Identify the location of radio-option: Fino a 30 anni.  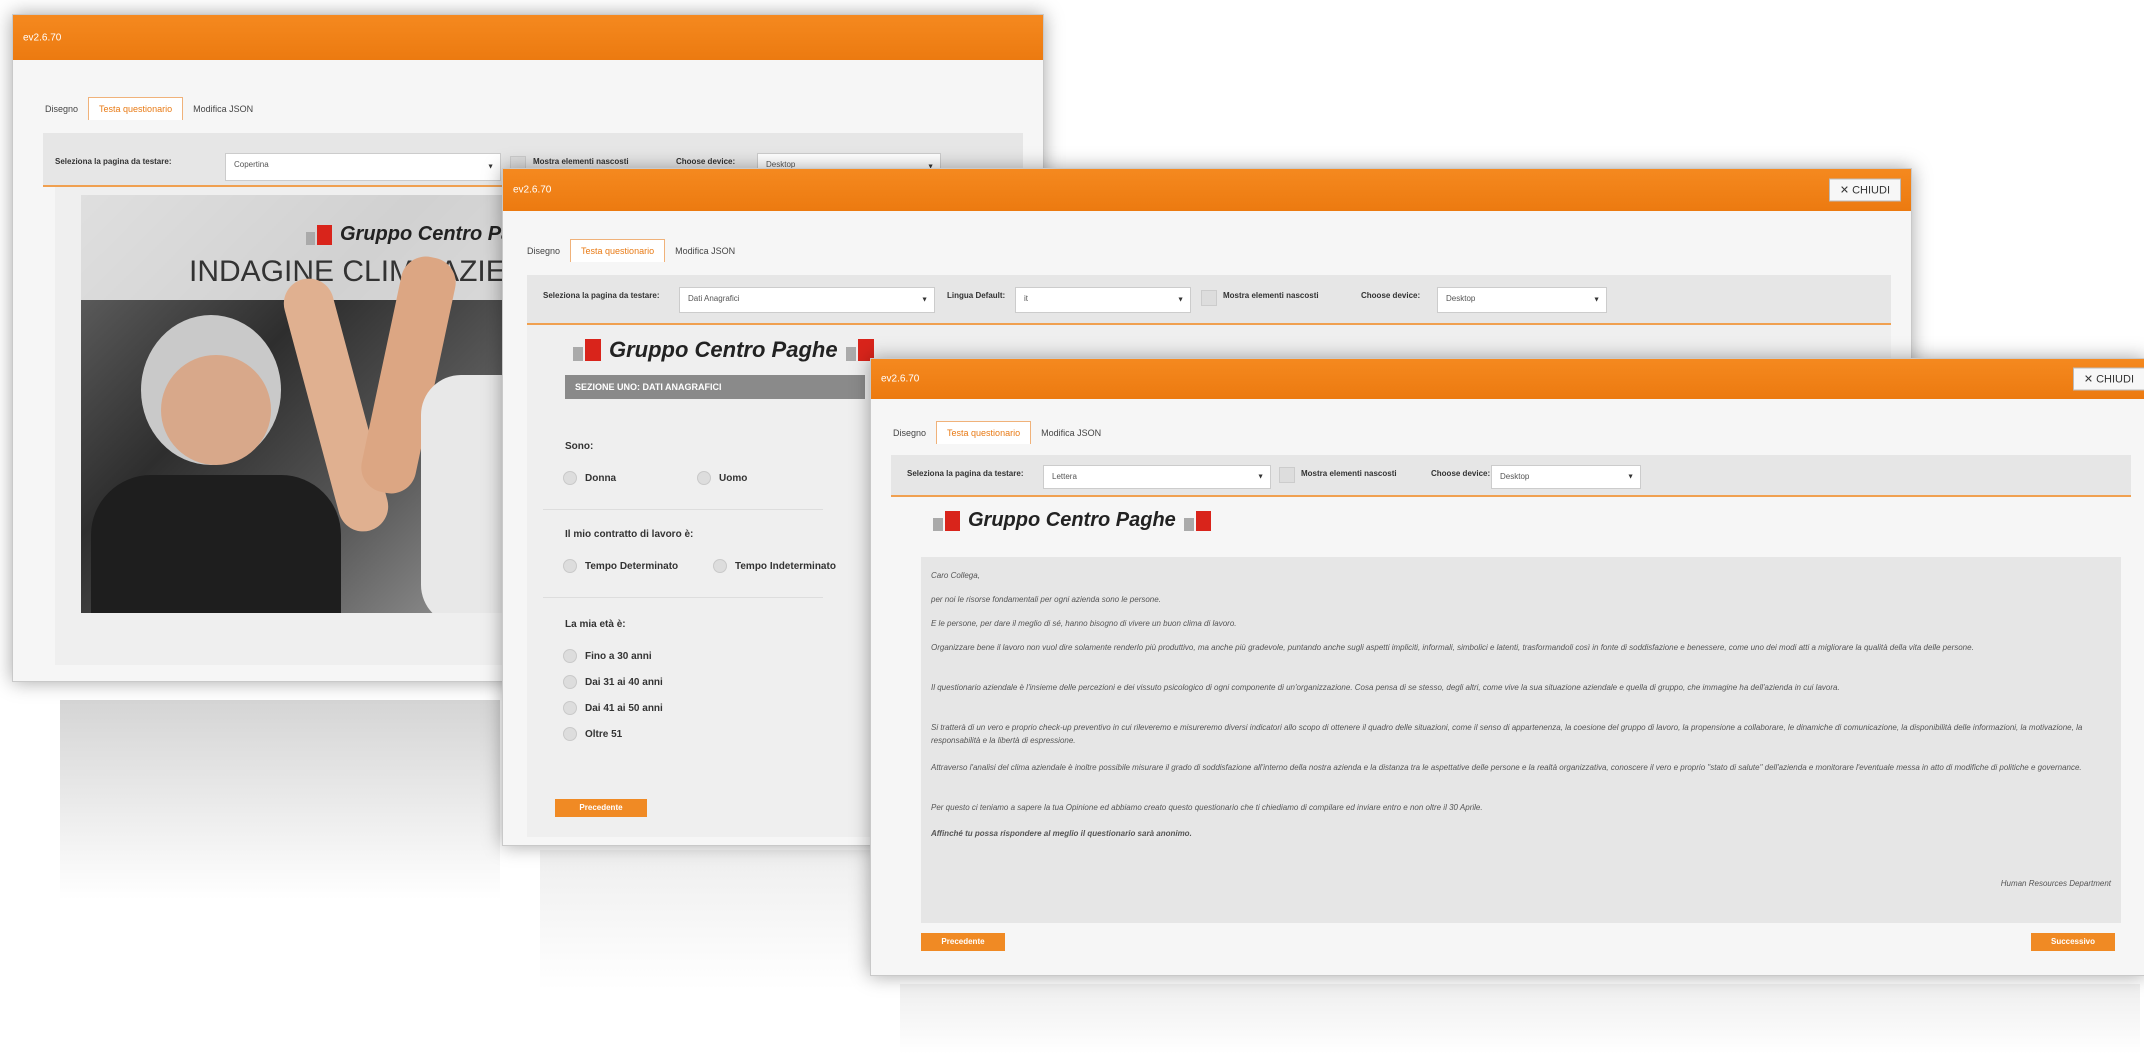
(607, 656).